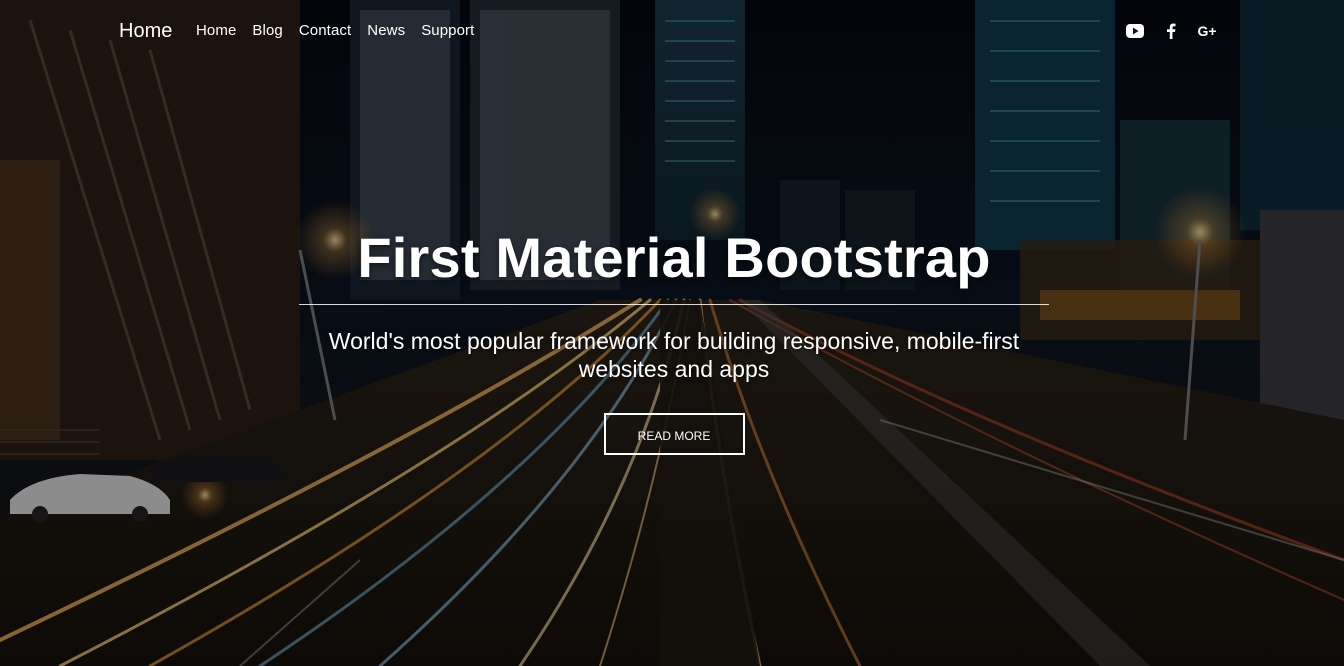  What do you see at coordinates (145, 31) in the screenshot?
I see `brand-link: Home` at bounding box center [145, 31].